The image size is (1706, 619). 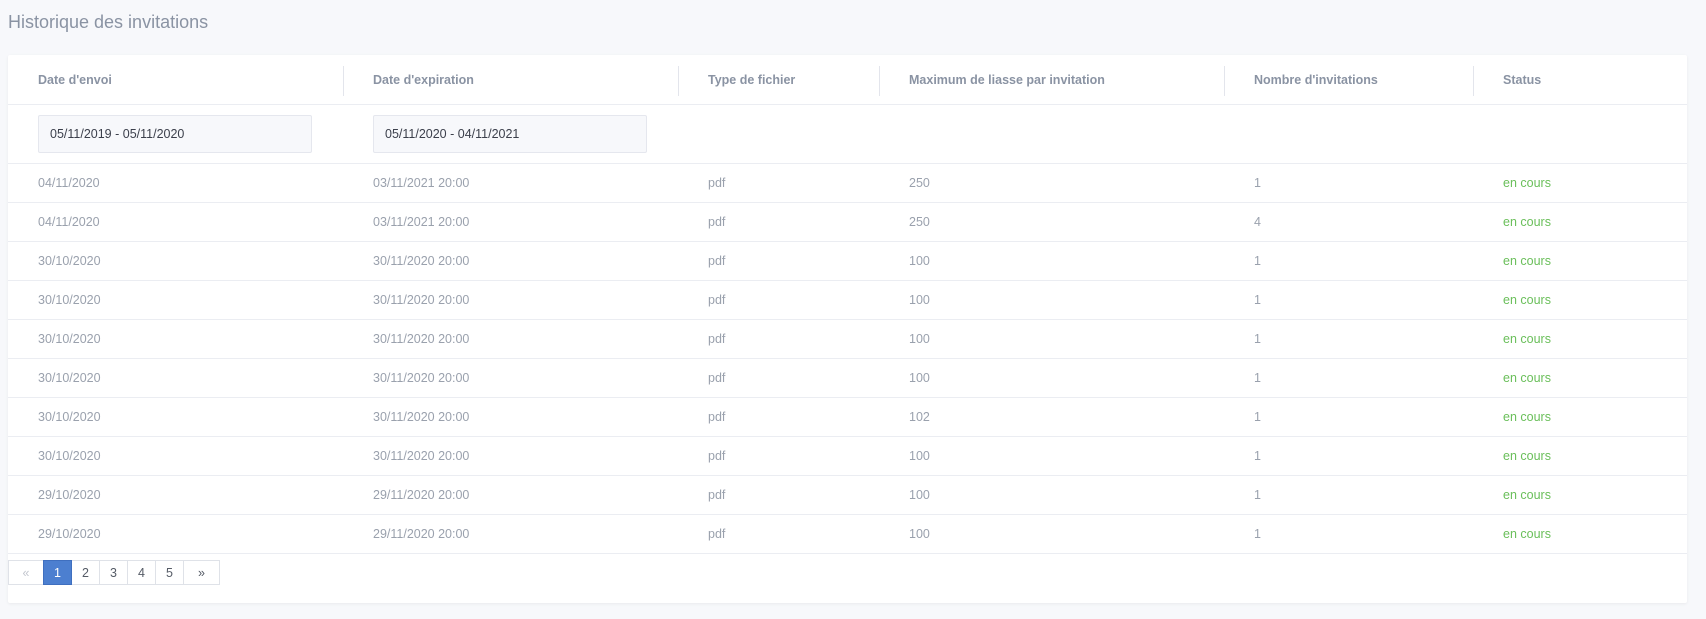 What do you see at coordinates (169, 572) in the screenshot?
I see `pagination-page-5: 5` at bounding box center [169, 572].